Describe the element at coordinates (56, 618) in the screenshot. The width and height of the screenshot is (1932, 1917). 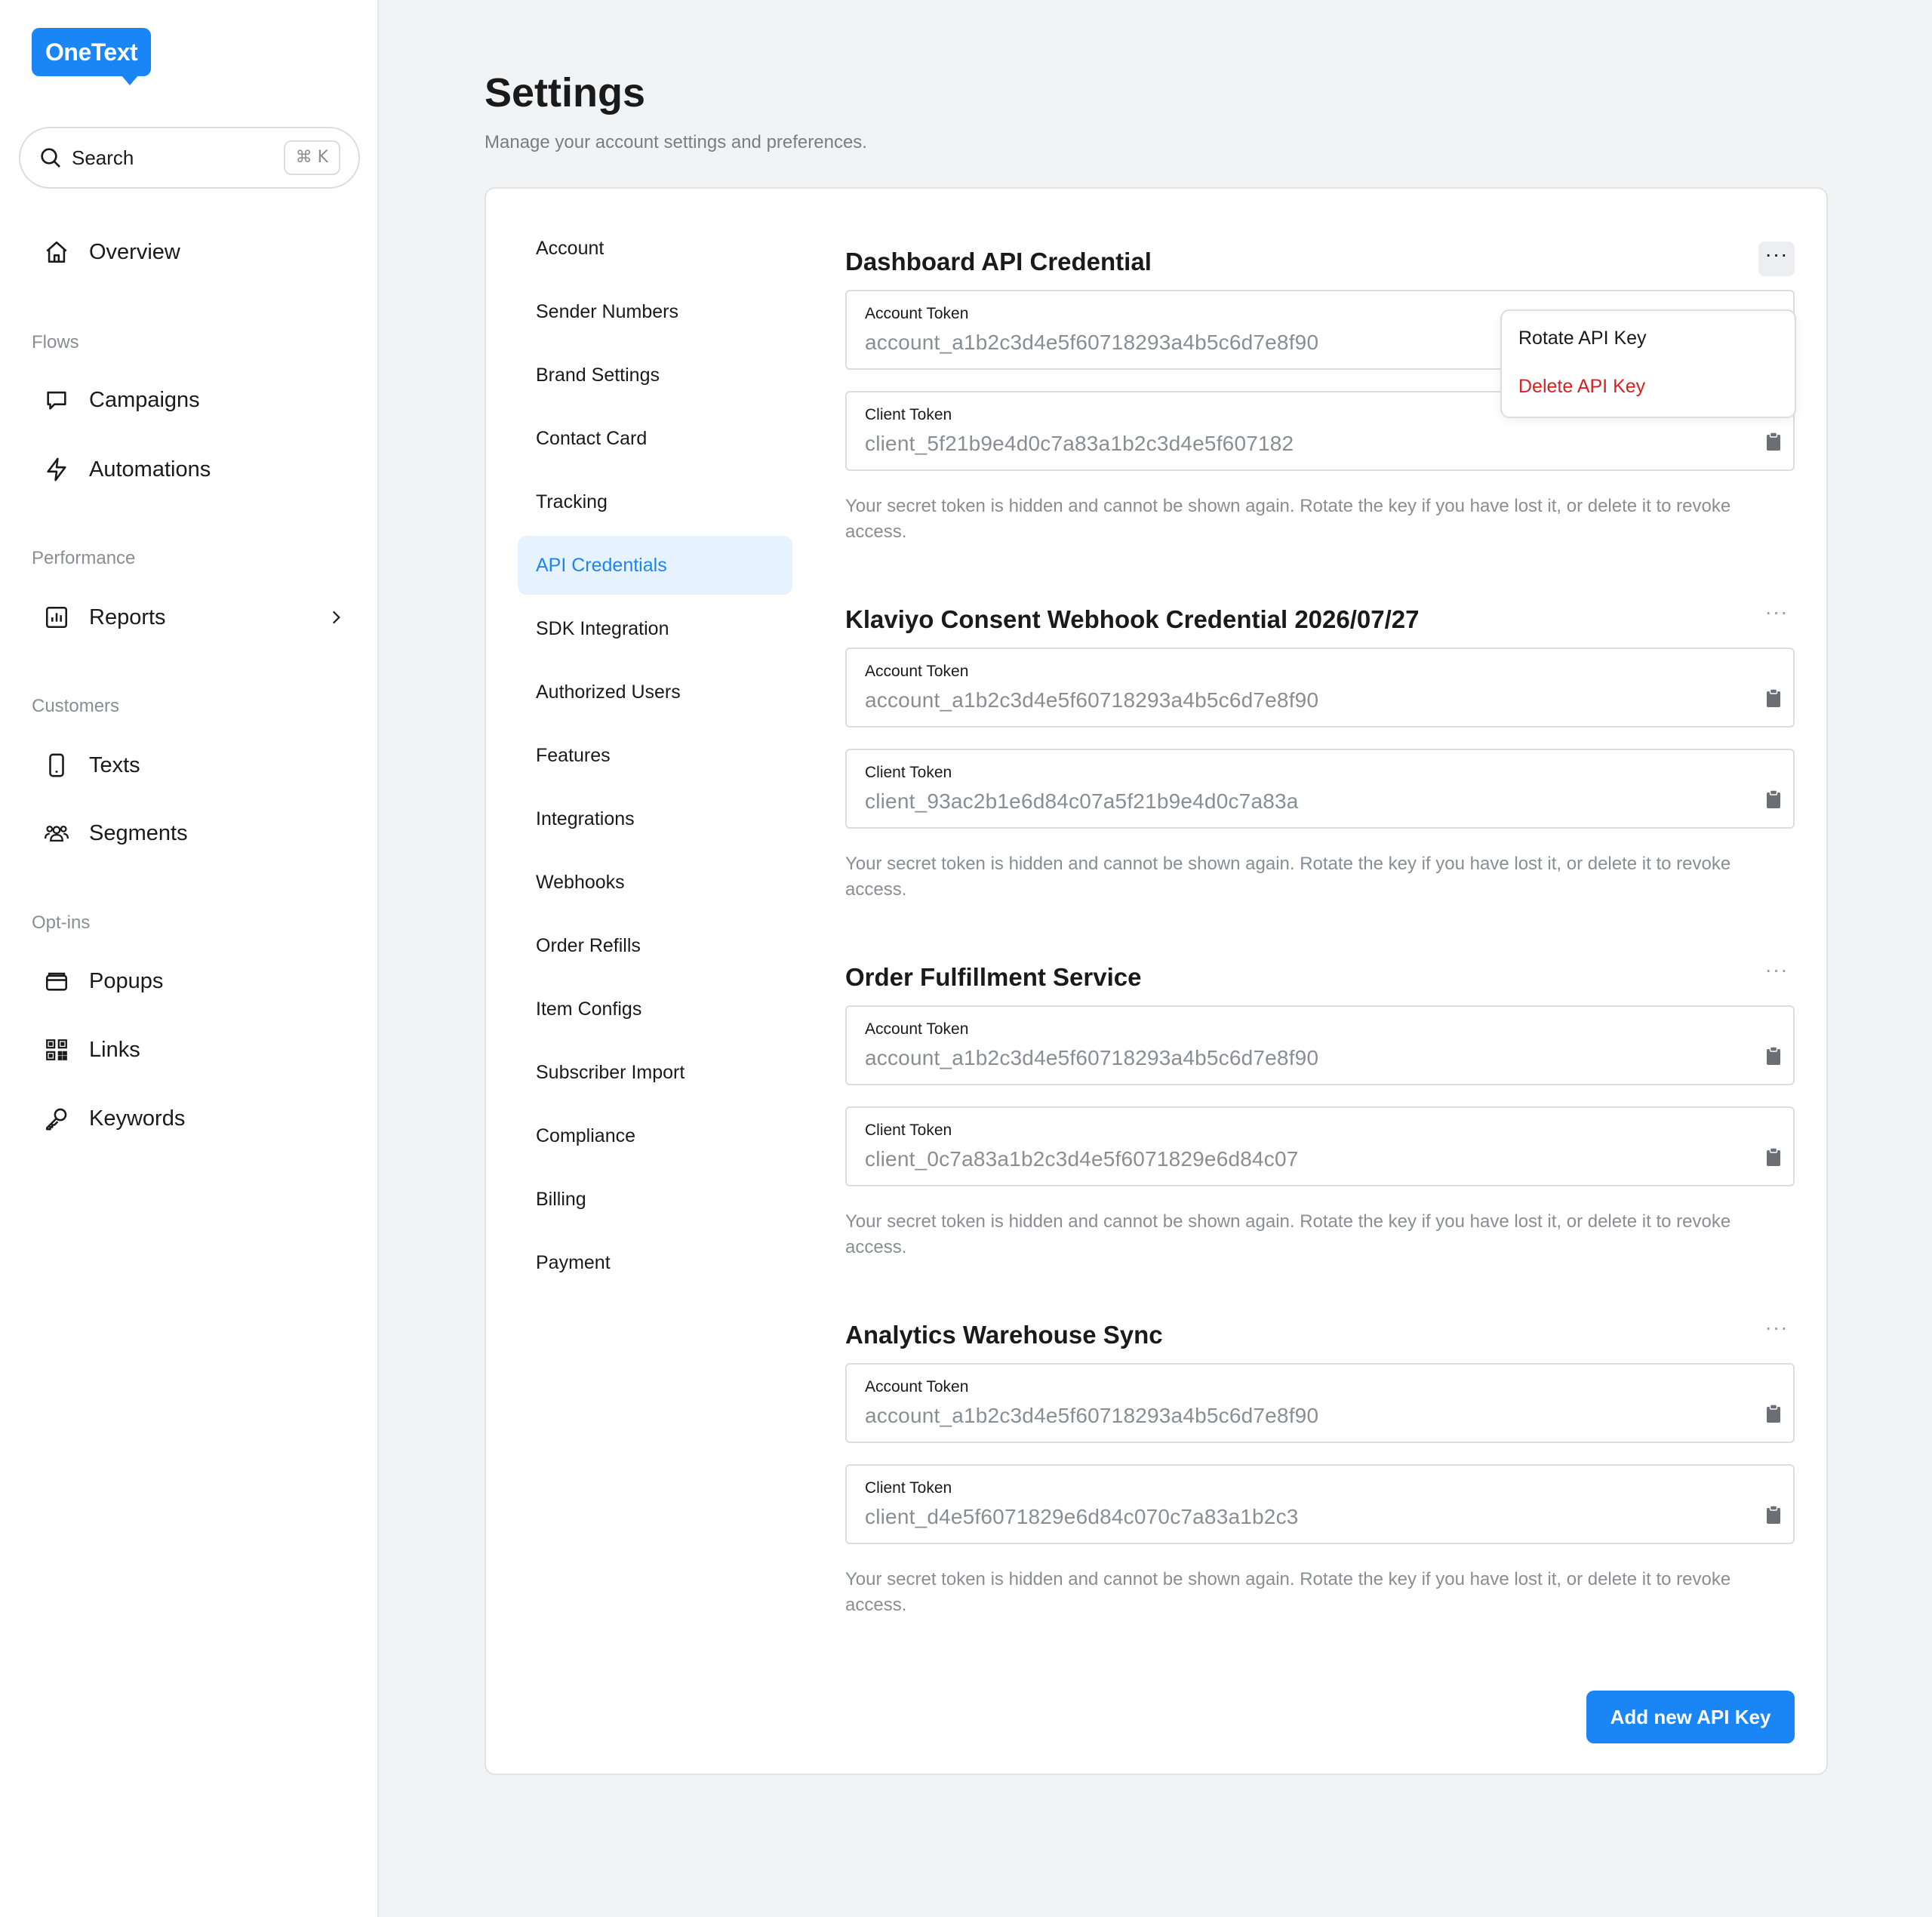
I see `bar-chart-icon` at that location.